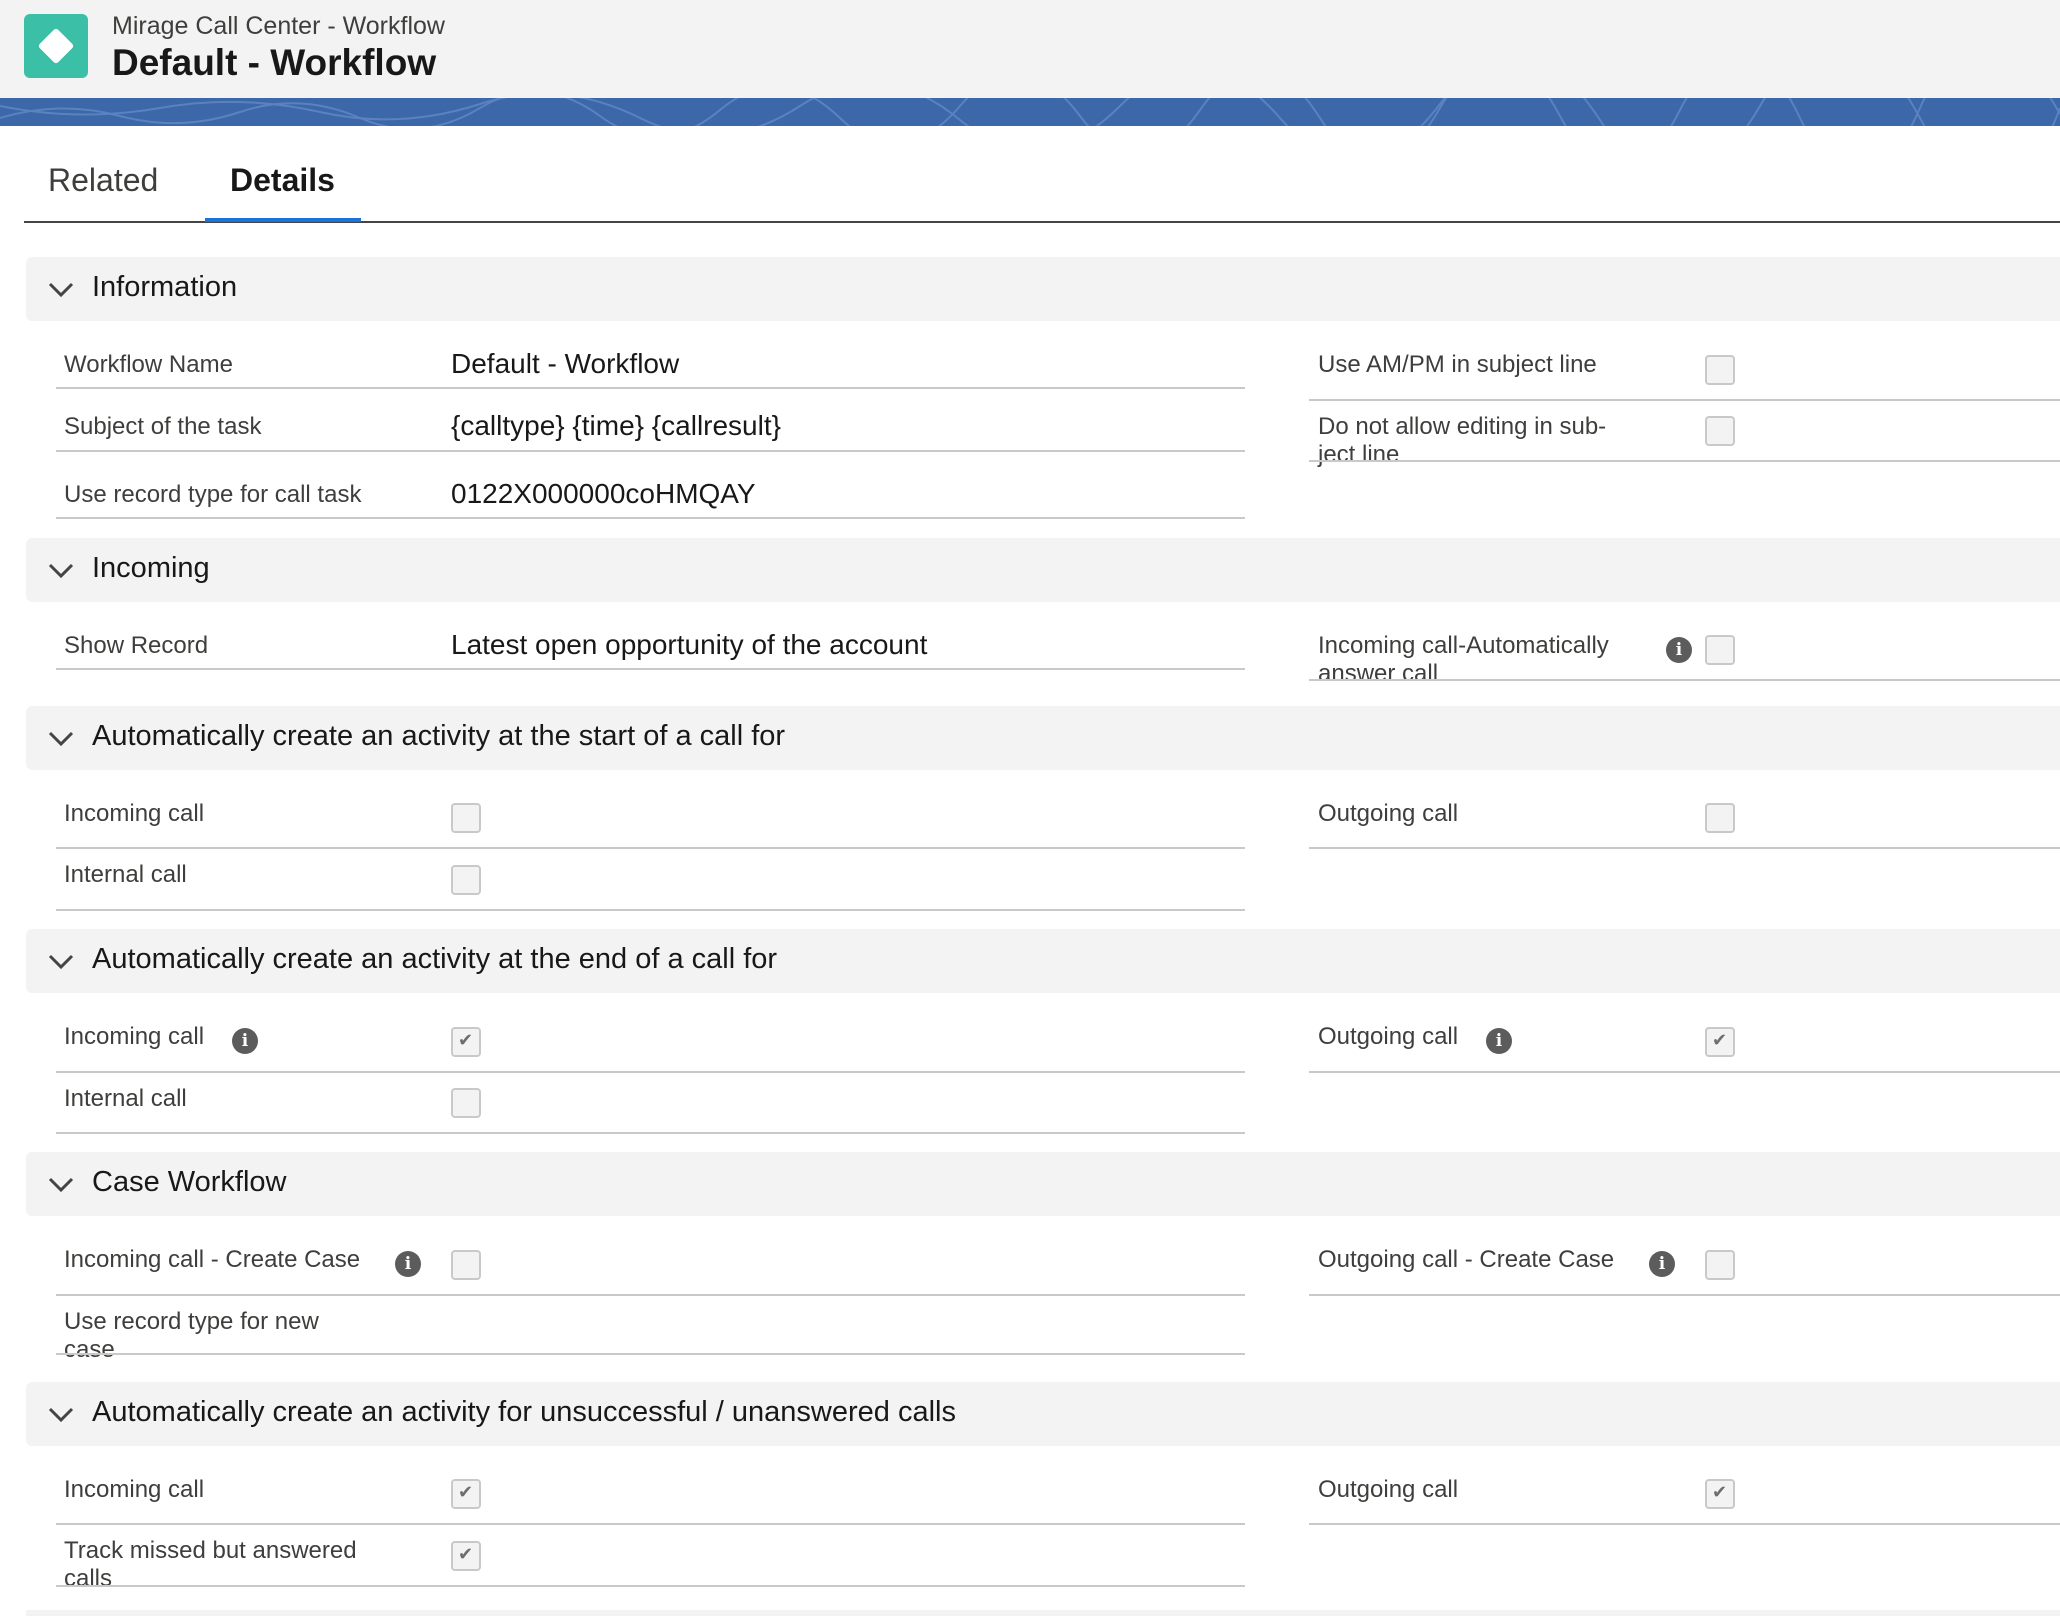 This screenshot has height=1616, width=2060. What do you see at coordinates (466, 1042) in the screenshot?
I see `end-incoming-checkbox` at bounding box center [466, 1042].